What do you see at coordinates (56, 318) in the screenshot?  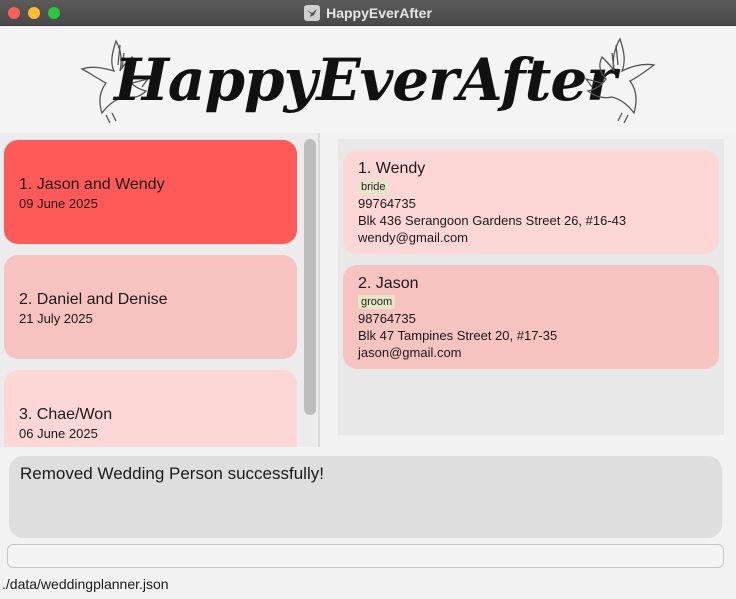 I see `wedding-date: 21 July 2025` at bounding box center [56, 318].